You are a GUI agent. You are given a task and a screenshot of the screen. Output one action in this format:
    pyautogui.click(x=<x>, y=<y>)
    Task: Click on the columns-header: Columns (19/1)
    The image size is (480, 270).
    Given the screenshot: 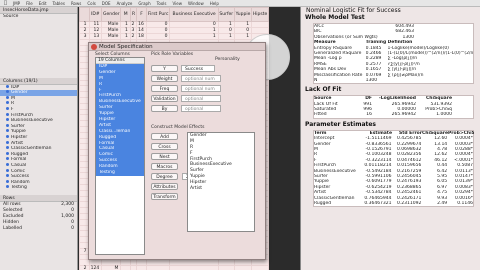 What is the action you would take?
    pyautogui.click(x=38, y=81)
    